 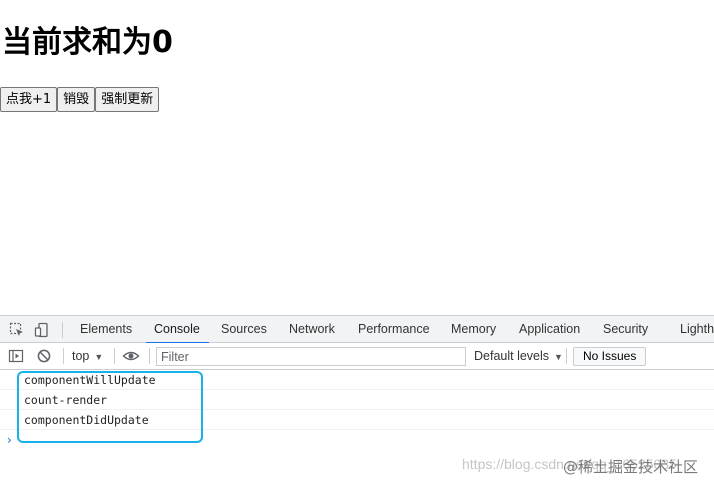 I want to click on console-prompt-icon: ›, so click(x=9, y=440).